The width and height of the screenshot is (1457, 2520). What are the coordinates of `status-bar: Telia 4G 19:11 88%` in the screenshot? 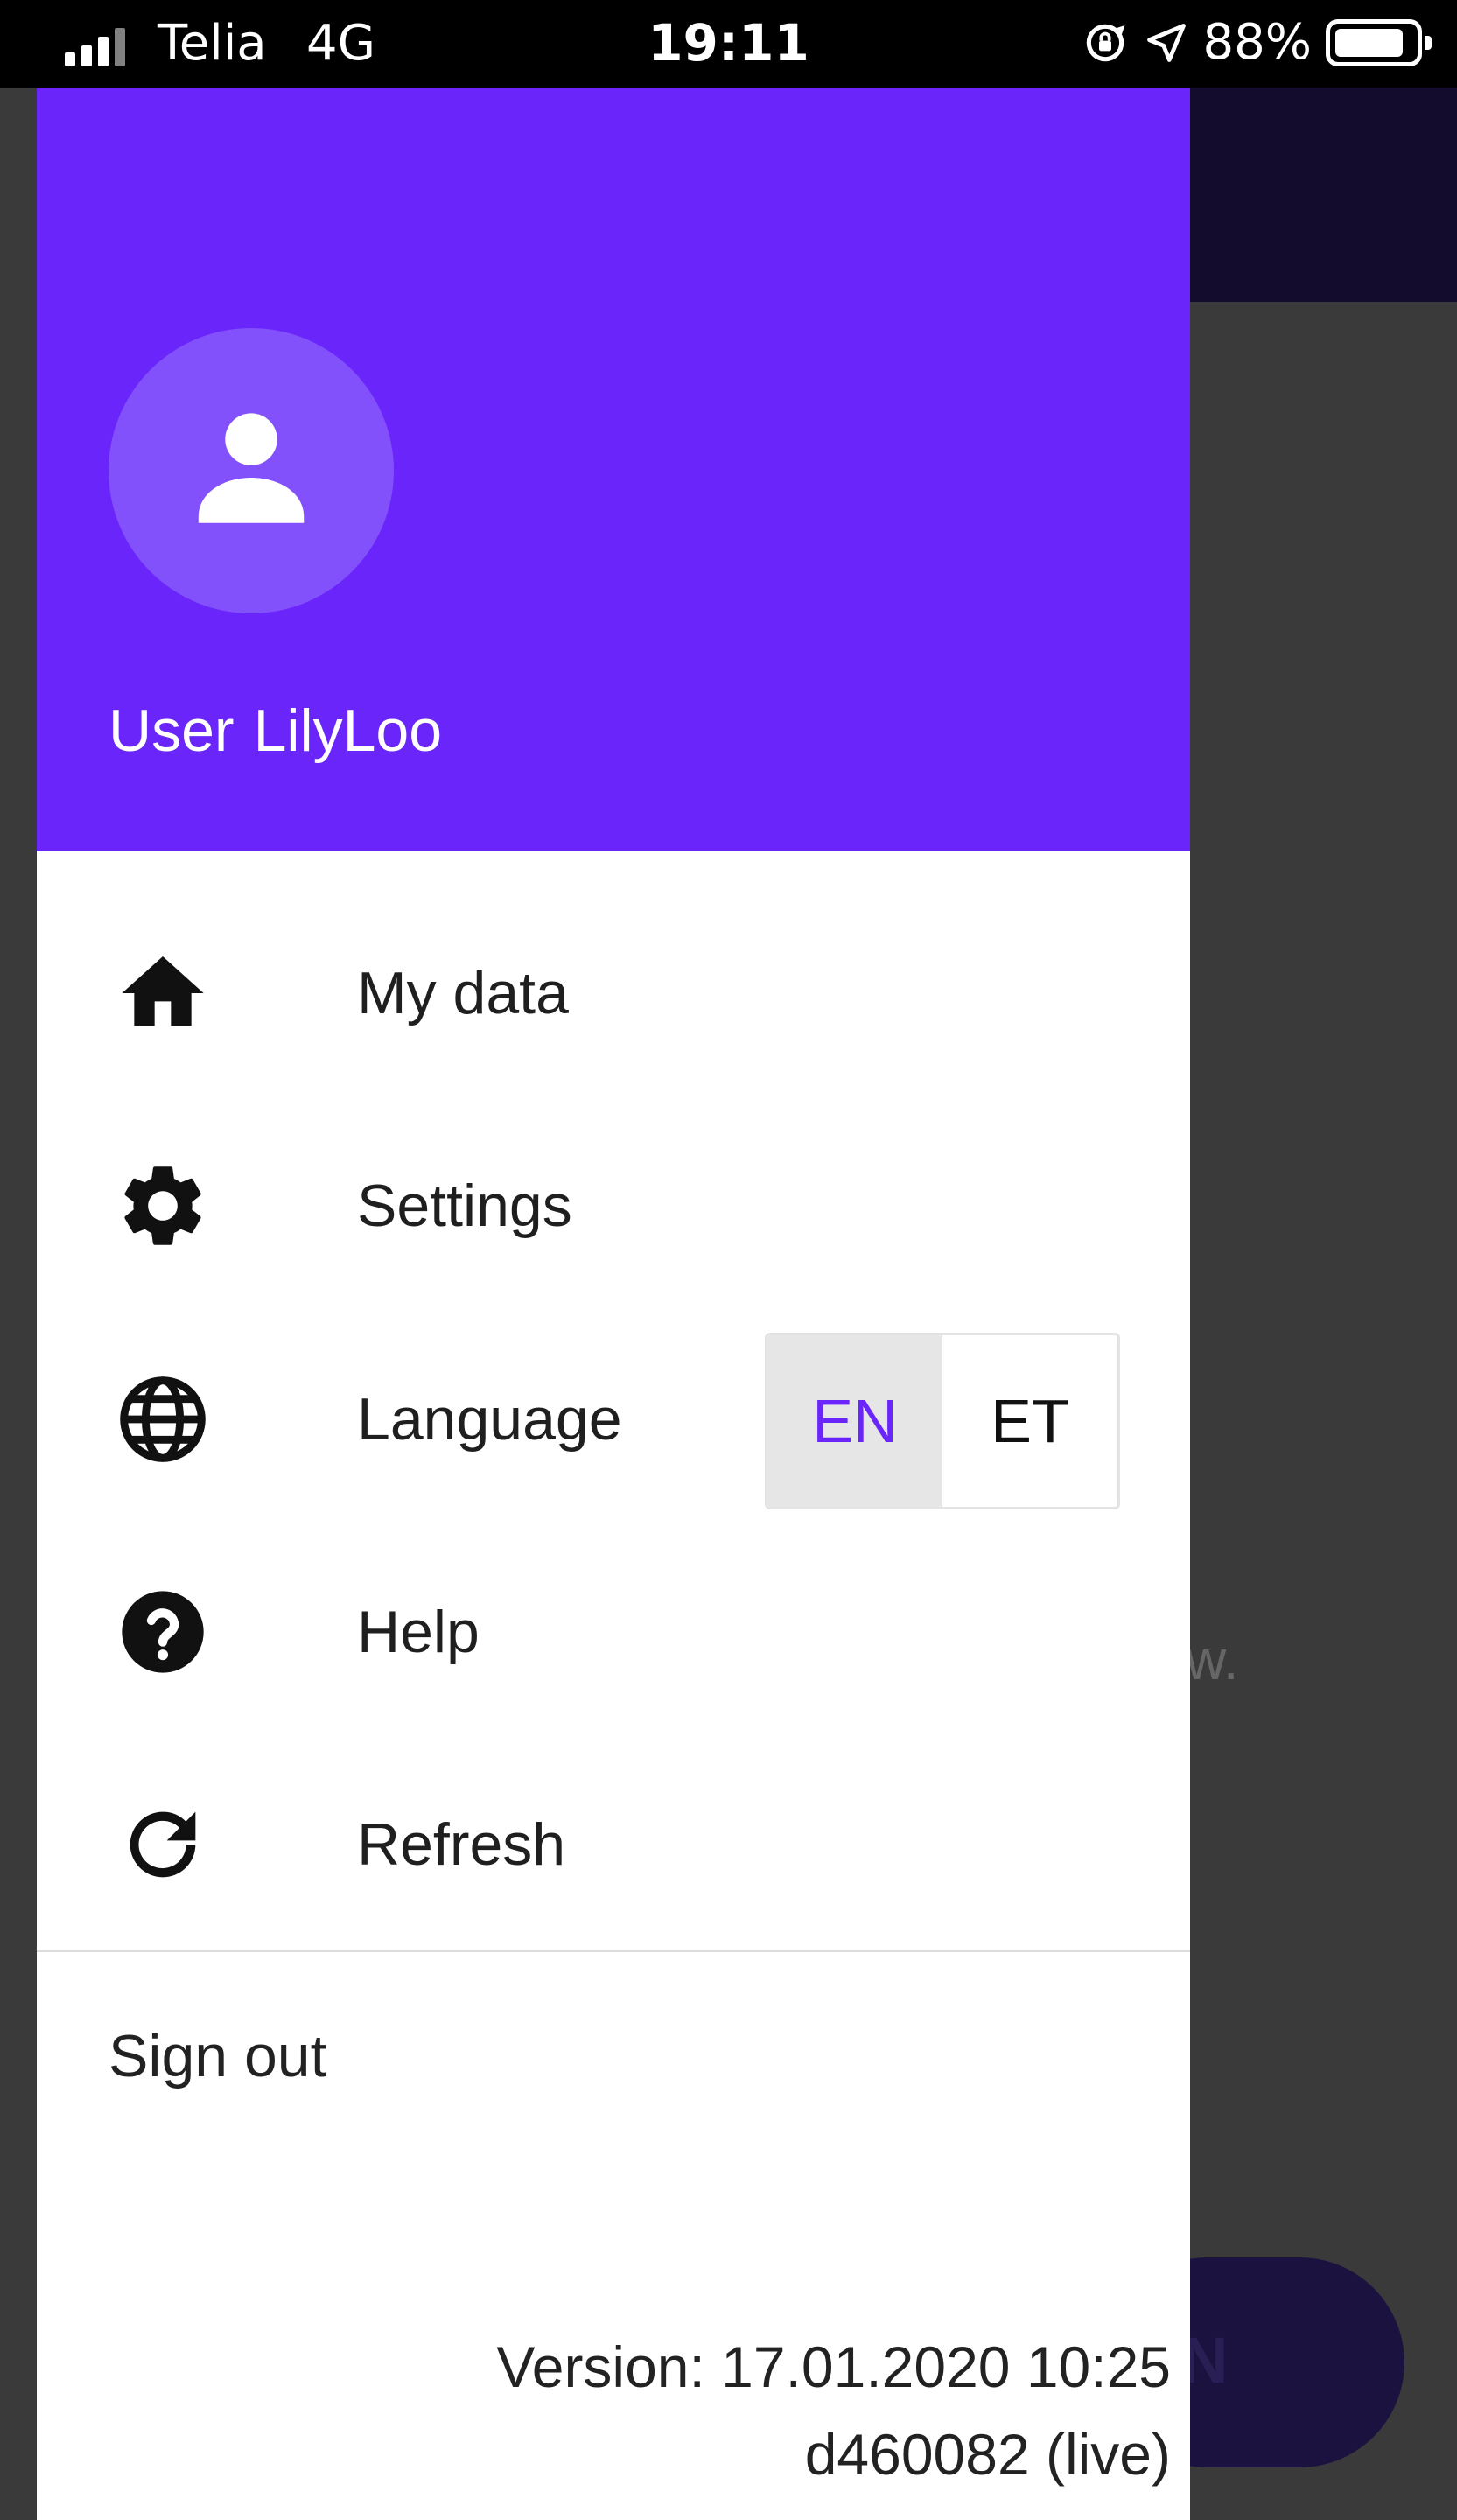 It's located at (728, 44).